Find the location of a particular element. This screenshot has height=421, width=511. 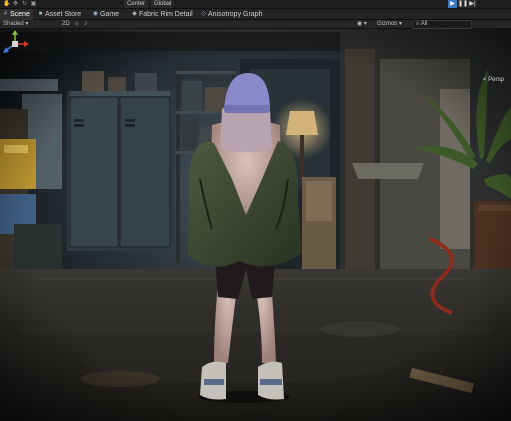

gizmos-dropdown: Gizmos ▾ is located at coordinates (389, 24).